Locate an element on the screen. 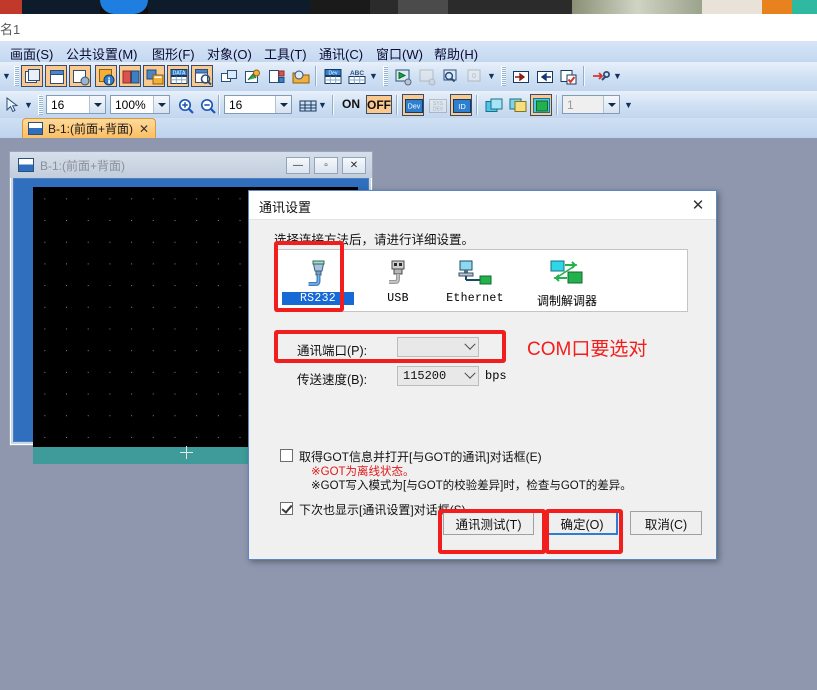 Image resolution: width=817 pixels, height=690 pixels. export-folder-button is located at coordinates (300, 76).